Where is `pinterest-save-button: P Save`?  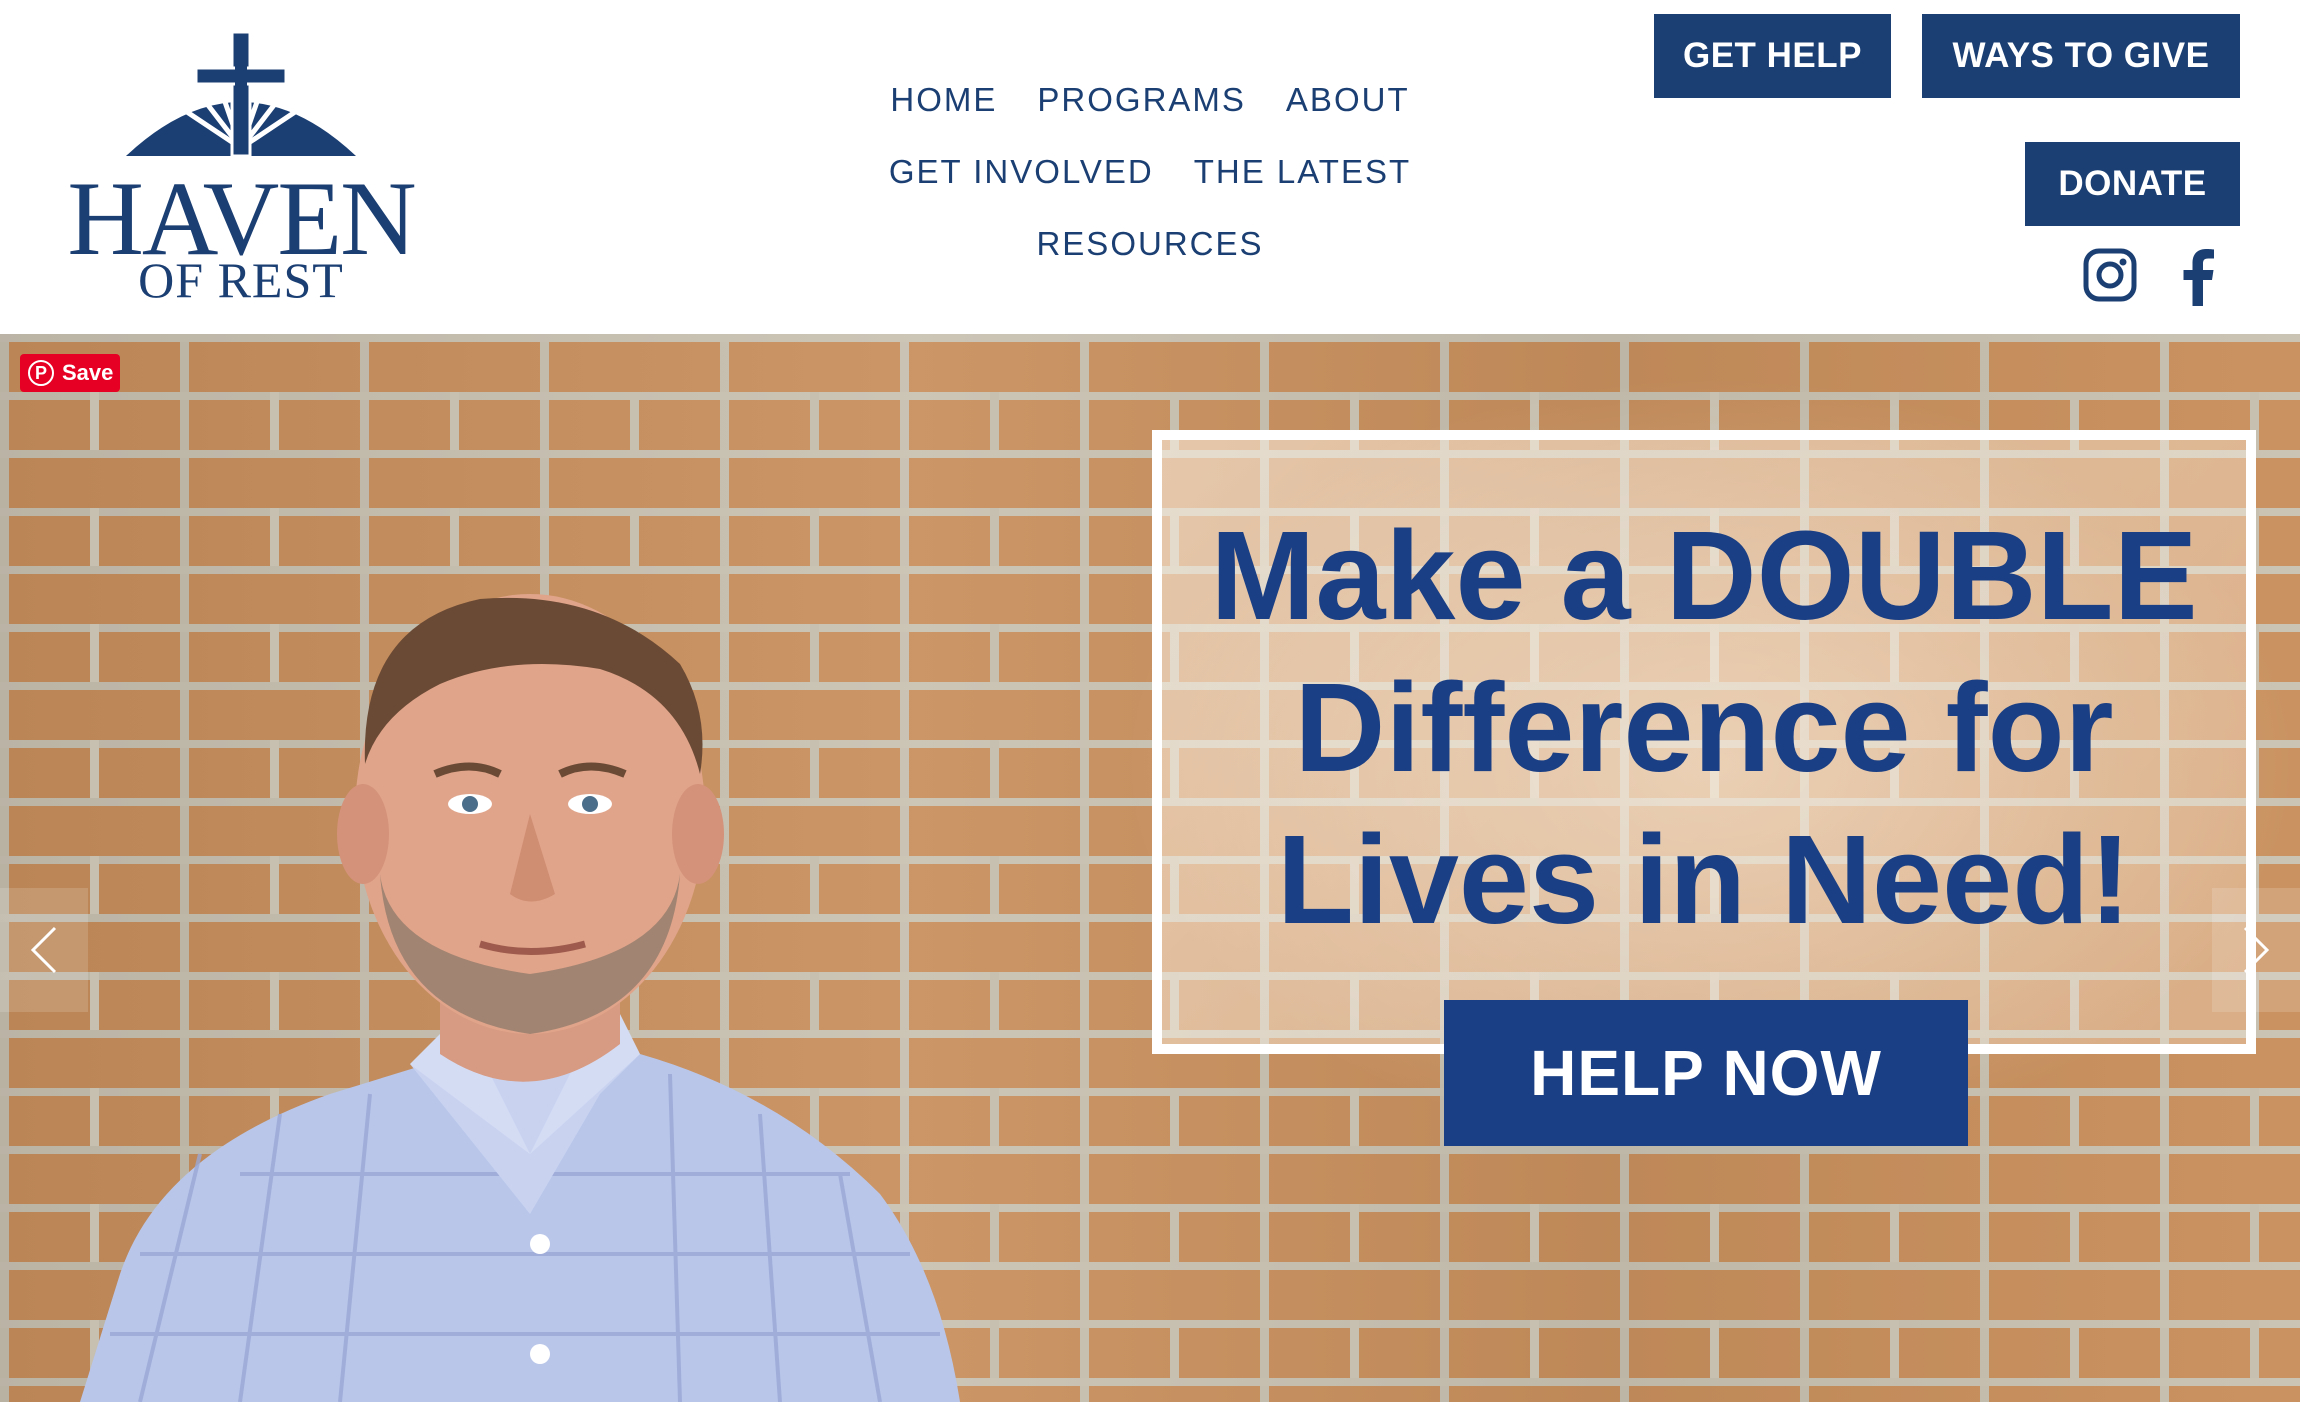
pinterest-save-button: P Save is located at coordinates (70, 373).